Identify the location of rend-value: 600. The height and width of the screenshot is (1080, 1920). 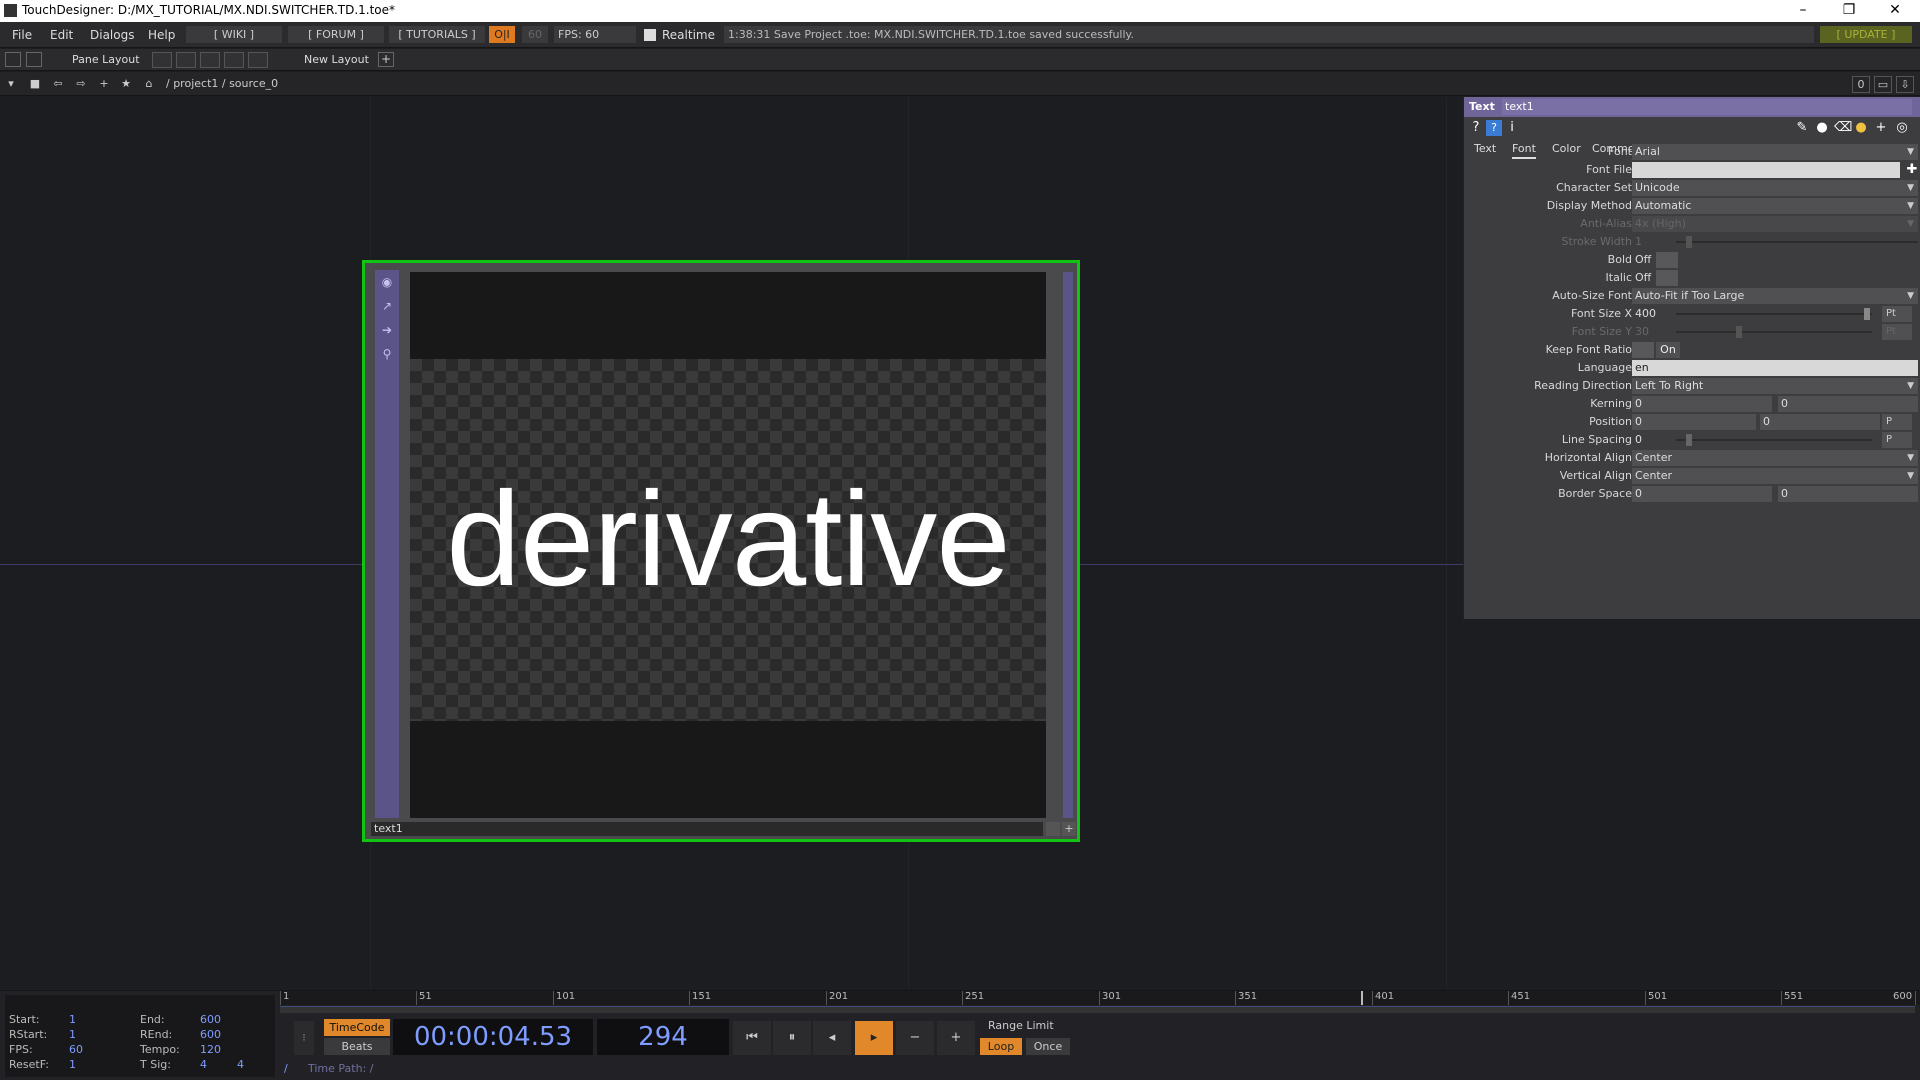
(210, 1034).